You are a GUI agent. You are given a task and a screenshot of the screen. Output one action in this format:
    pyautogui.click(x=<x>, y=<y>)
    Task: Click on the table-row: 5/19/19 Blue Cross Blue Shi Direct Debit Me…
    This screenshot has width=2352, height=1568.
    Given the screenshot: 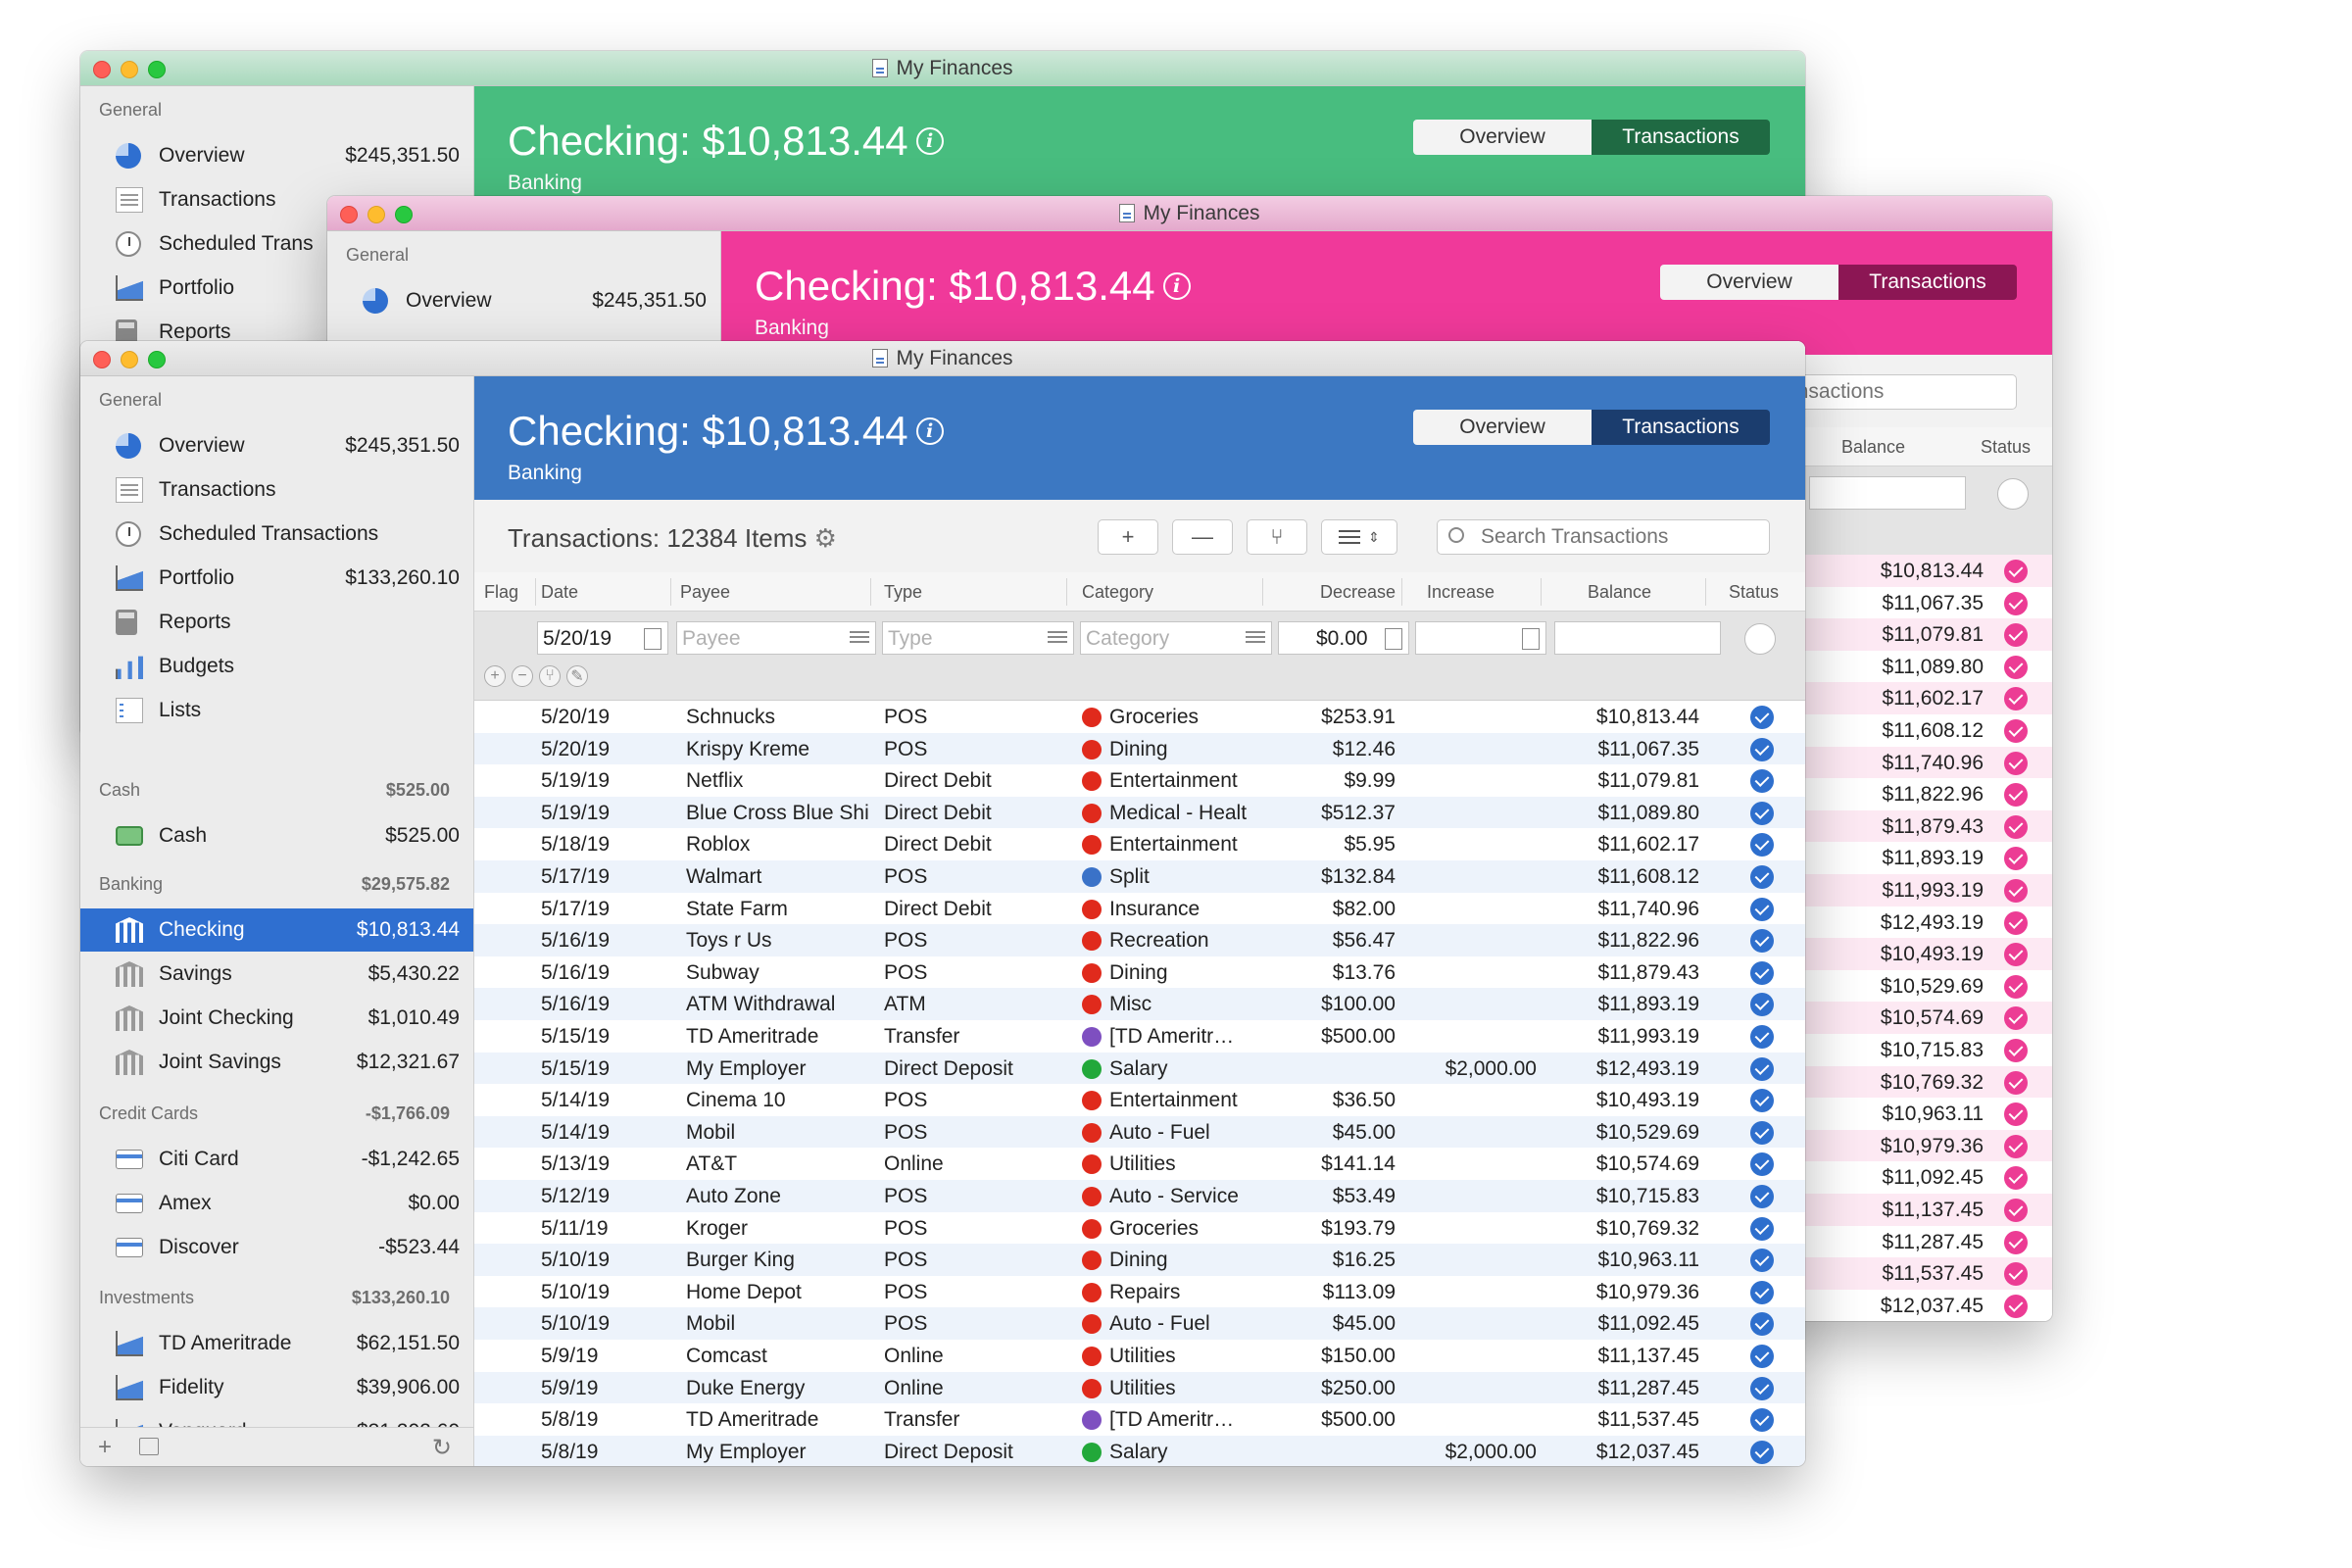 What is the action you would take?
    pyautogui.click(x=1139, y=812)
    